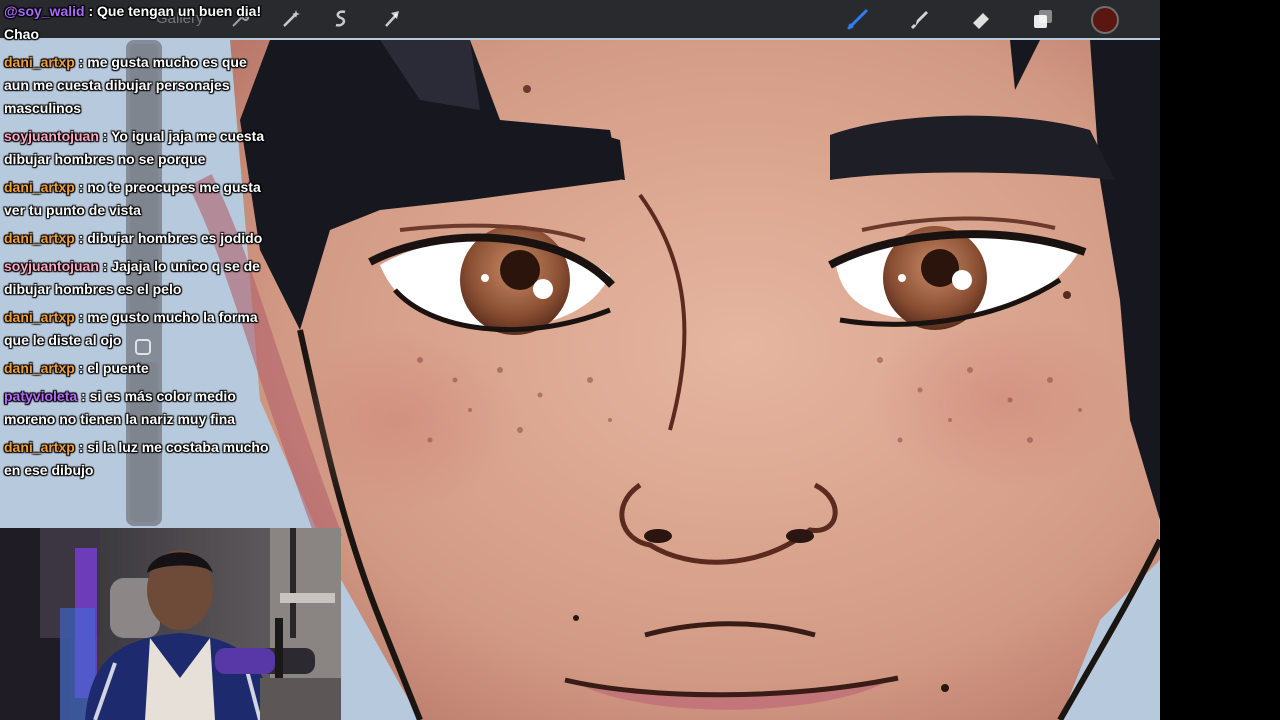 The width and height of the screenshot is (1280, 720). I want to click on magic-wand-icon, so click(291, 19).